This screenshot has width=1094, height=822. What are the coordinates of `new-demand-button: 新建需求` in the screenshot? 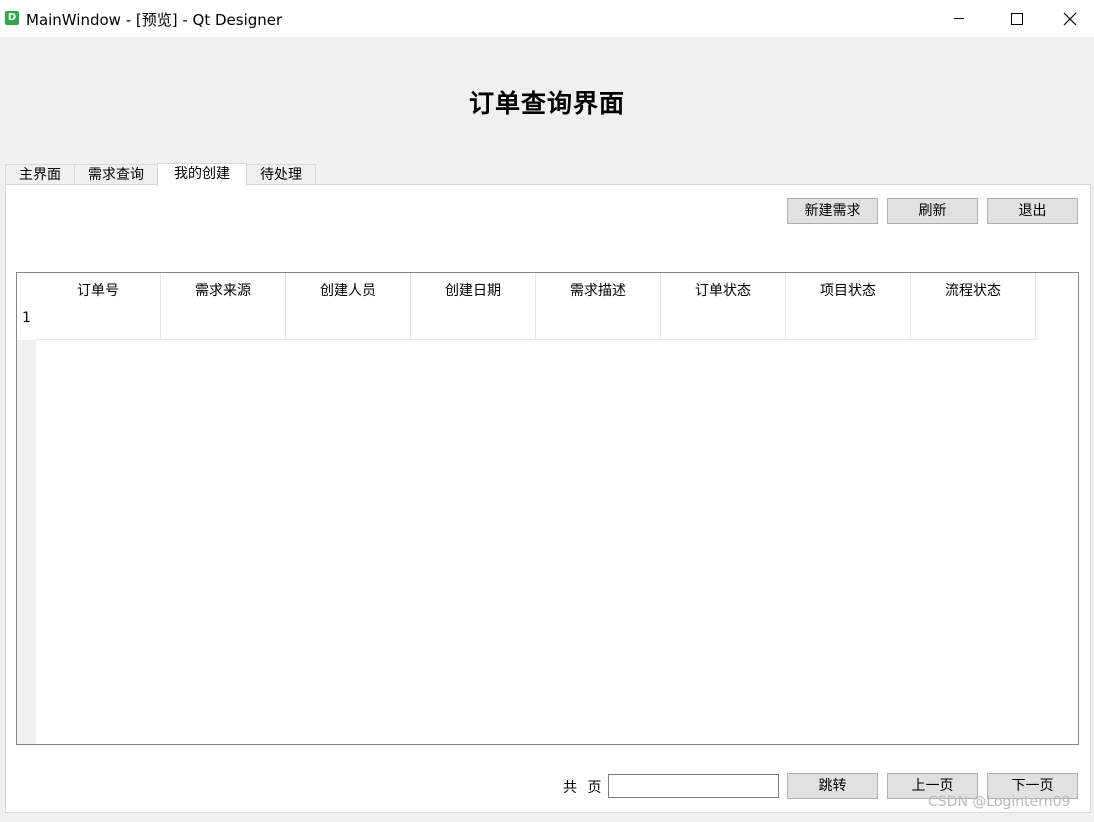 It's located at (832, 211).